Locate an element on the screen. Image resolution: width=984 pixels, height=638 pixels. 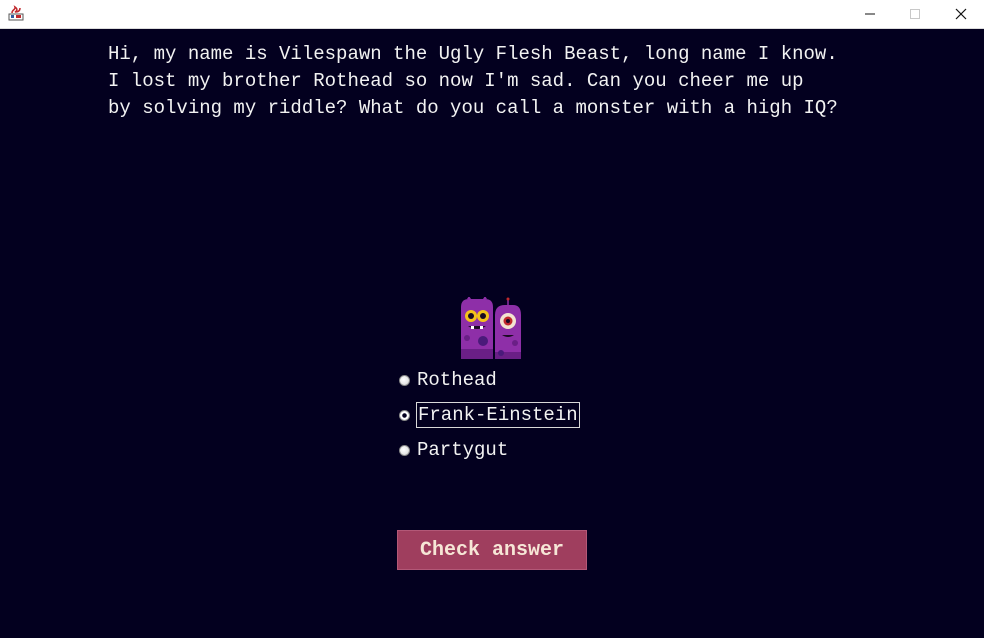
title-bar is located at coordinates (492, 14).